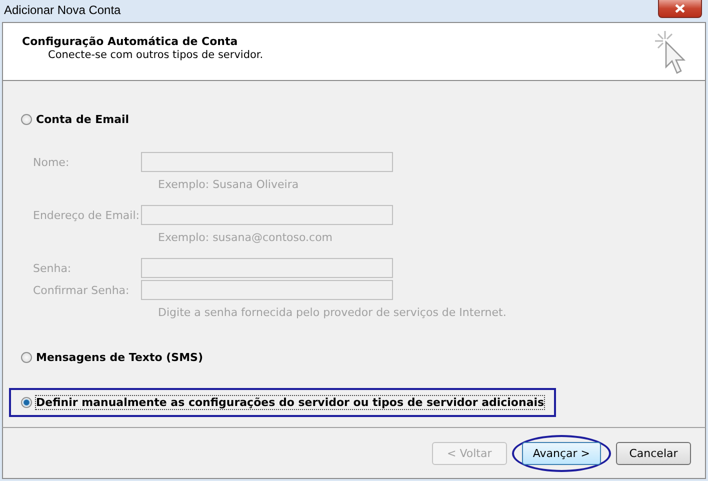  Describe the element at coordinates (228, 185) in the screenshot. I see `field-hint: Exemplo: Susana Oliveira` at that location.